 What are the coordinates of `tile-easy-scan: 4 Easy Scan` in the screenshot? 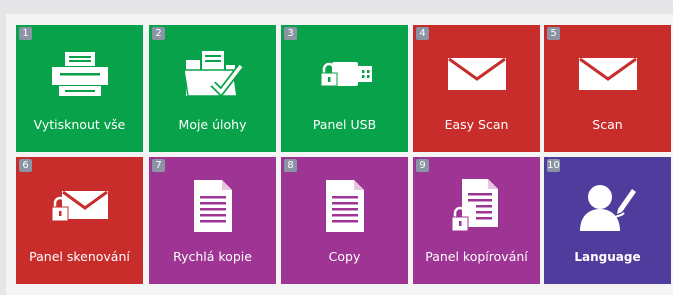 It's located at (476, 88).